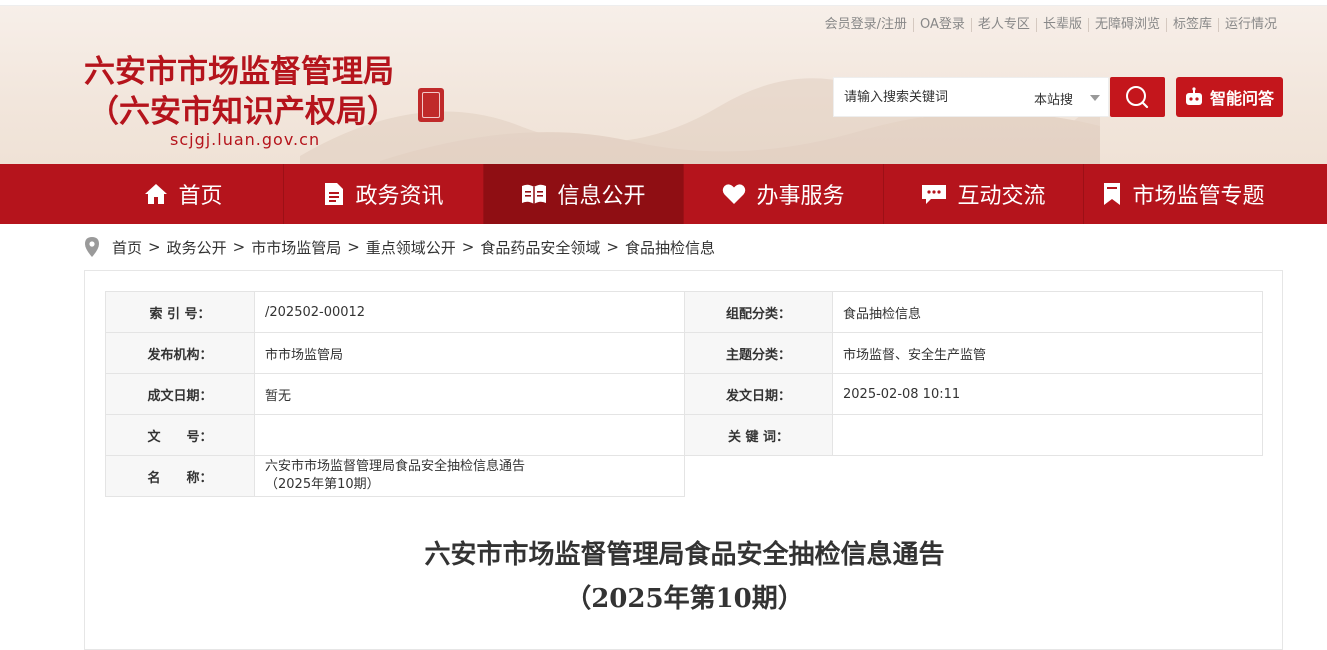  I want to click on table-row: 索 引 号： /202502-00012 组配分类： 食品抽检信息, so click(684, 312).